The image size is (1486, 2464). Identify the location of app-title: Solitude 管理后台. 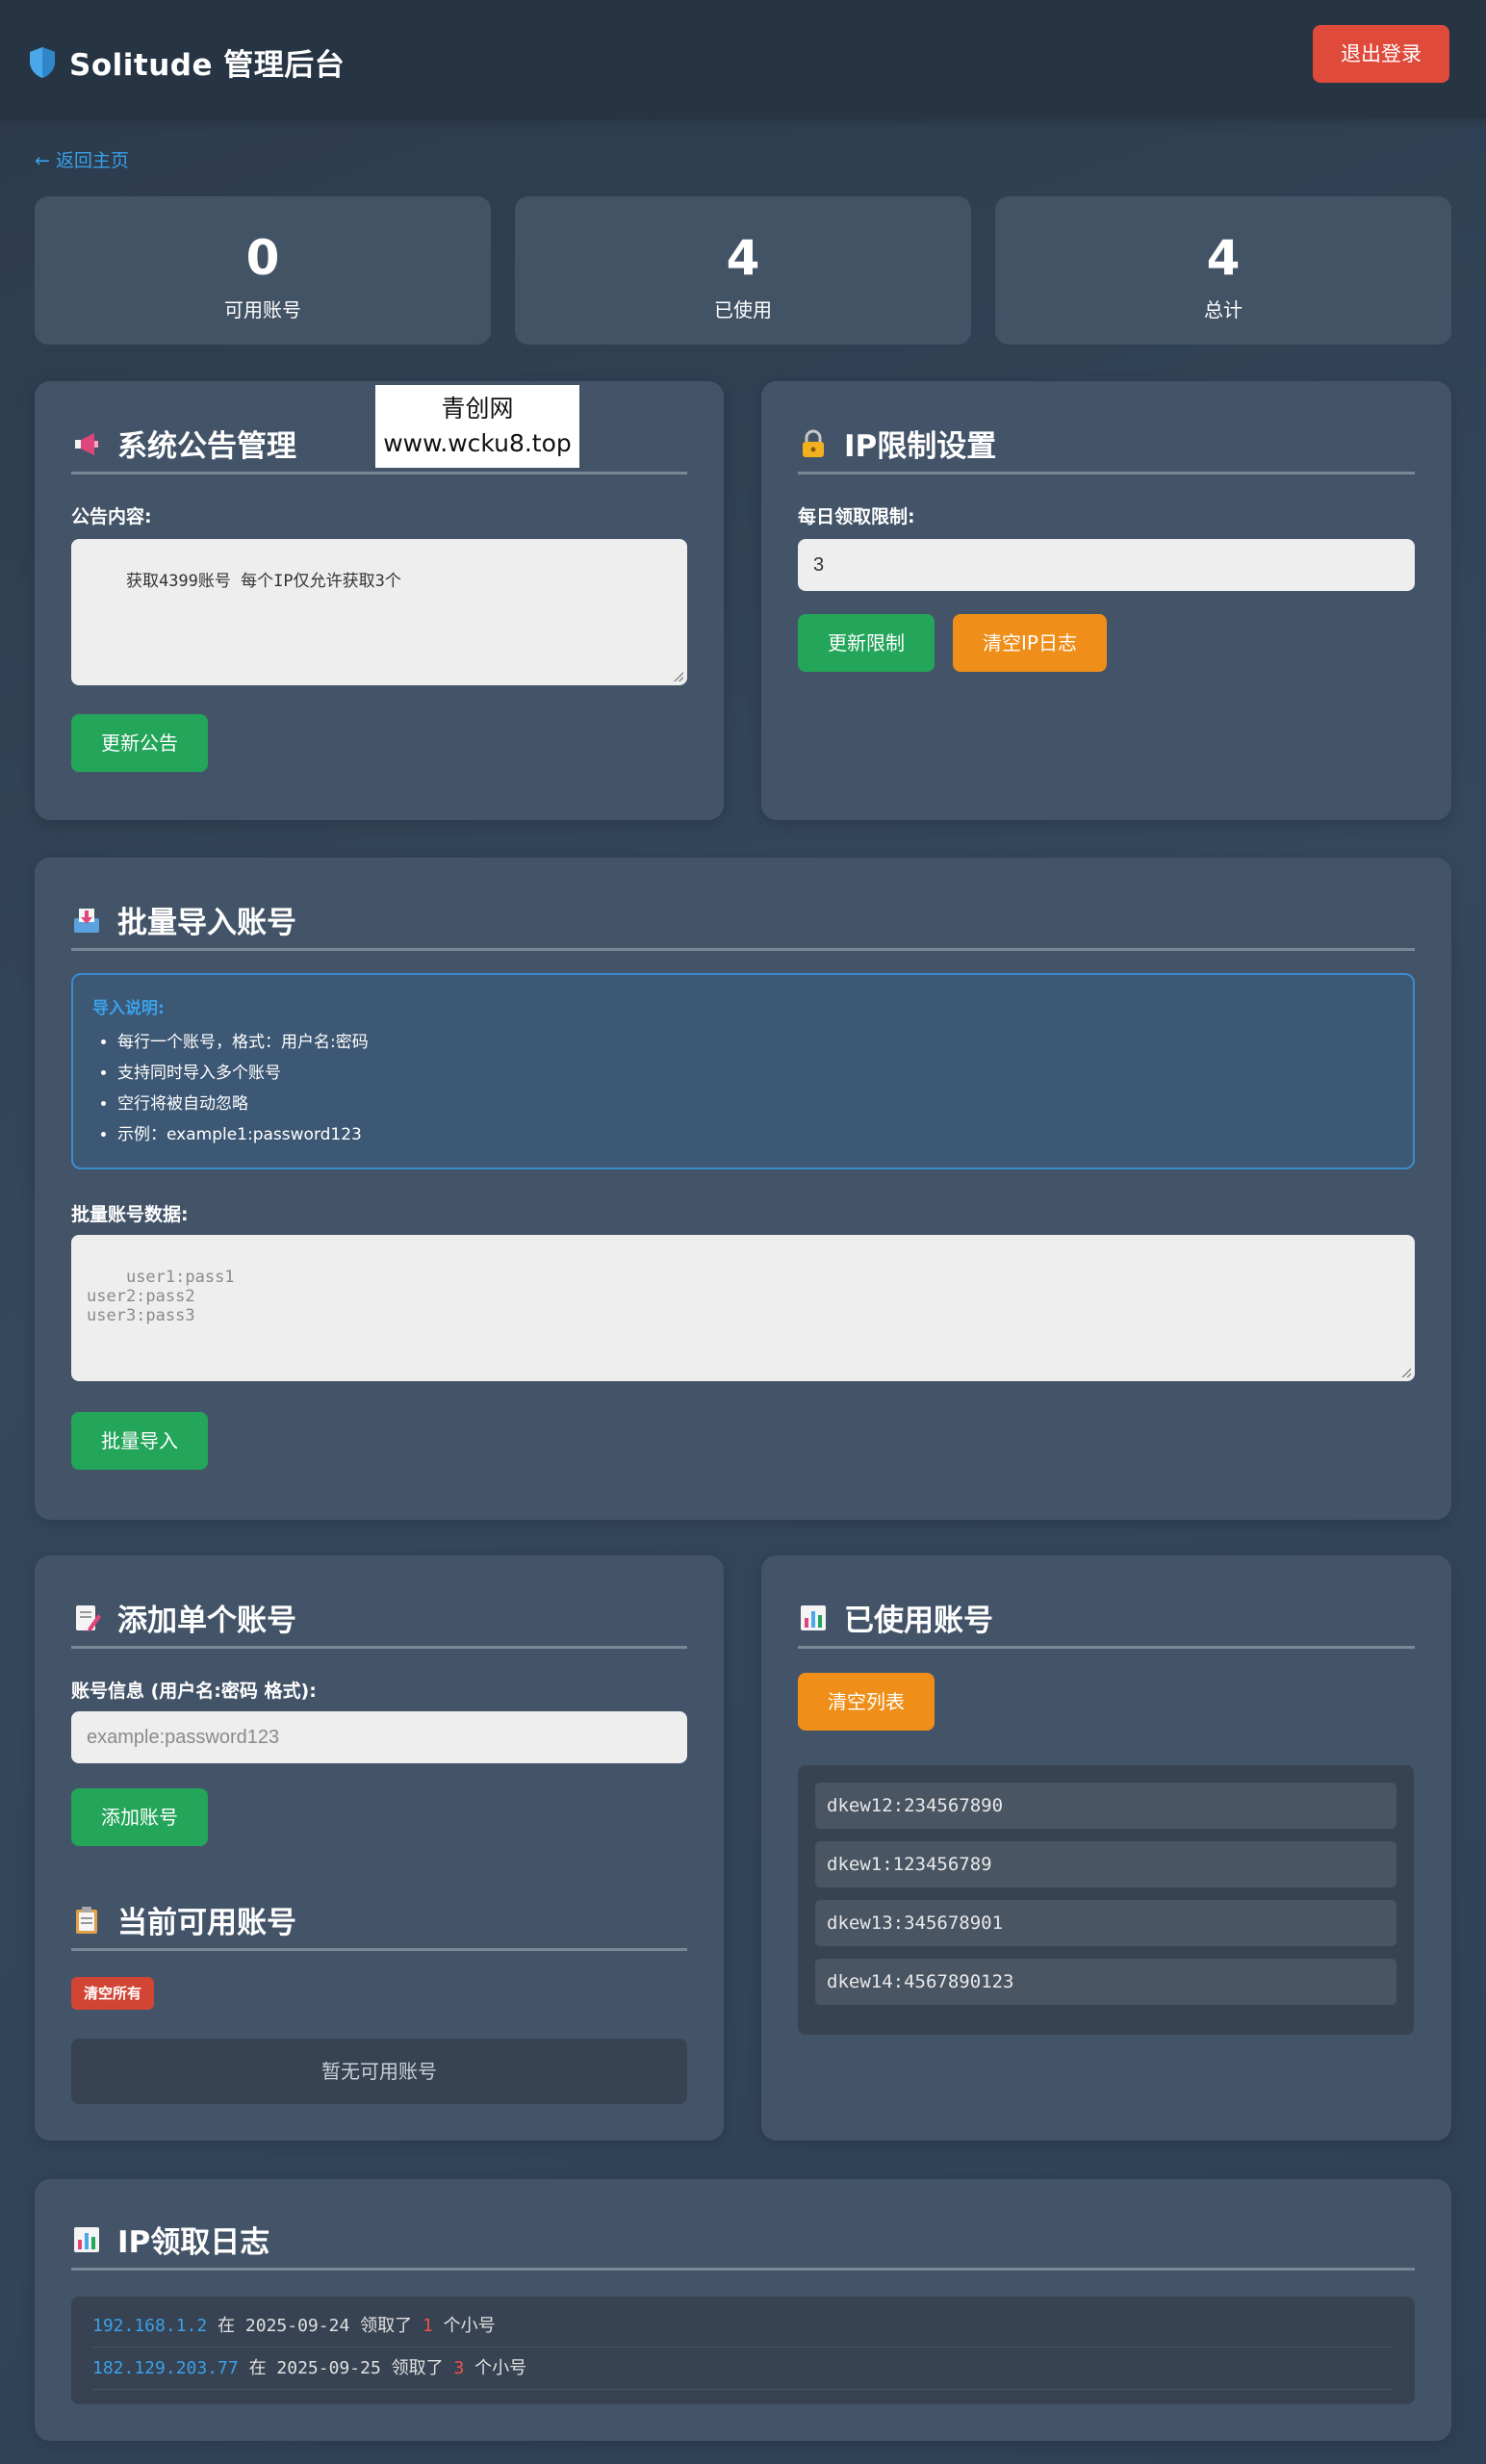
(208, 65).